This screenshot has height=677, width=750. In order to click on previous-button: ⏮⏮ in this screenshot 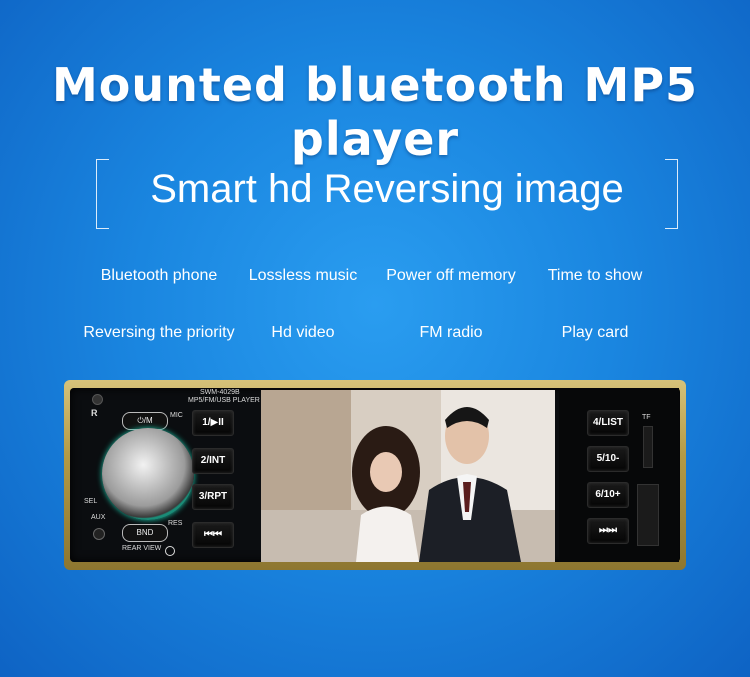, I will do `click(213, 535)`.